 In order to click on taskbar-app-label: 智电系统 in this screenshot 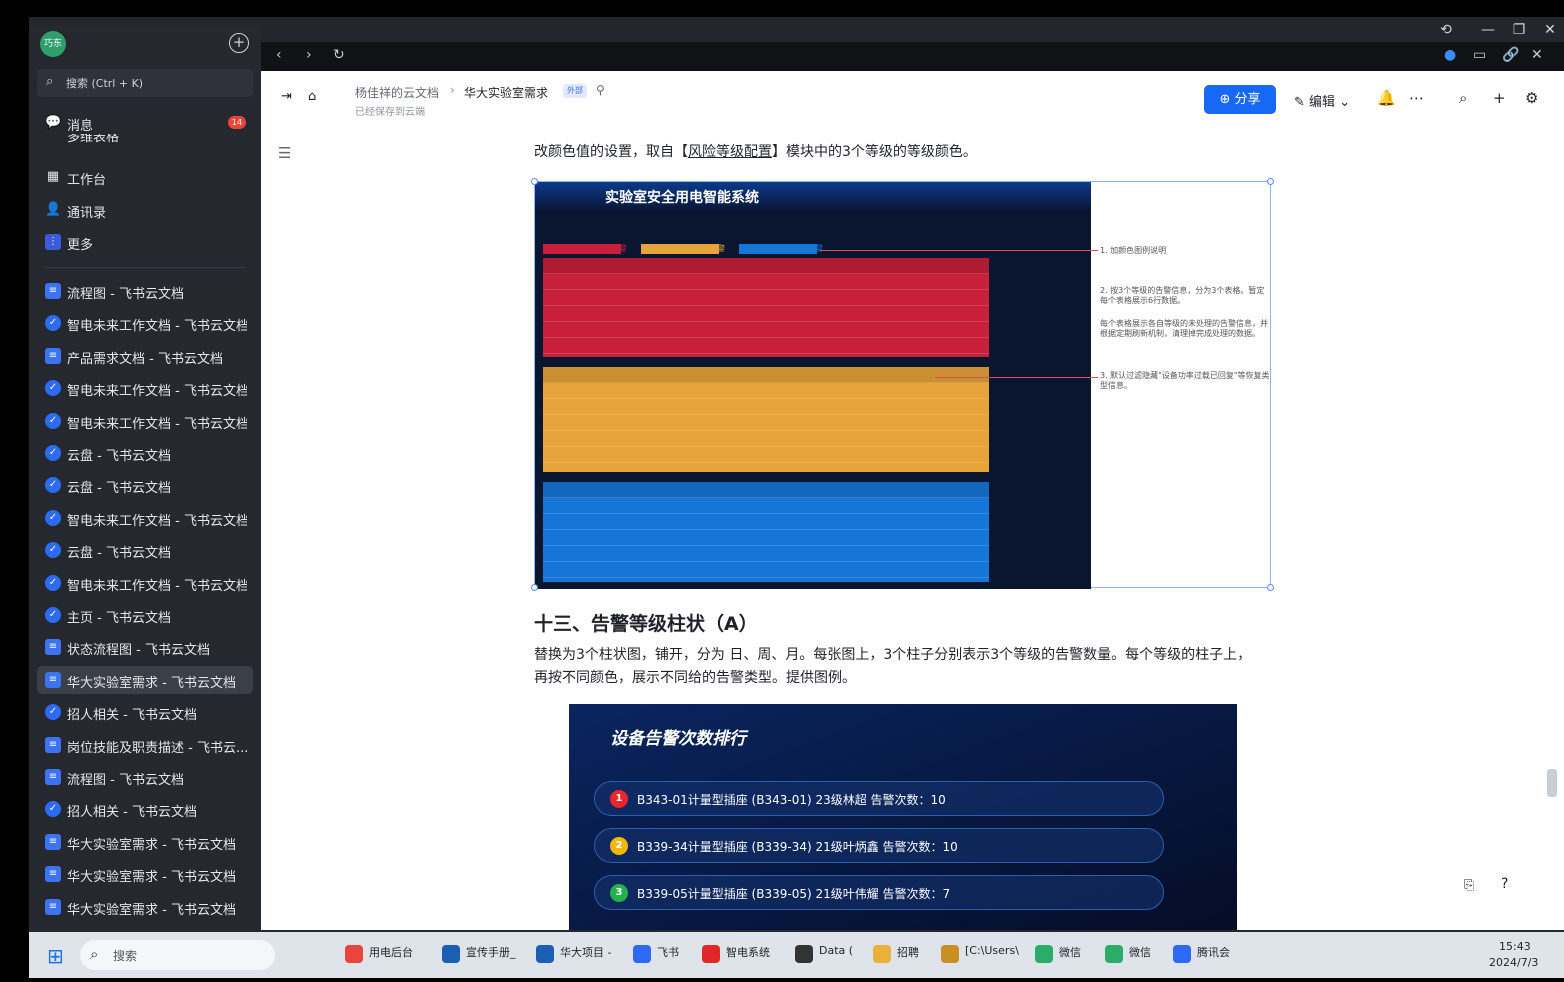, I will do `click(748, 952)`.